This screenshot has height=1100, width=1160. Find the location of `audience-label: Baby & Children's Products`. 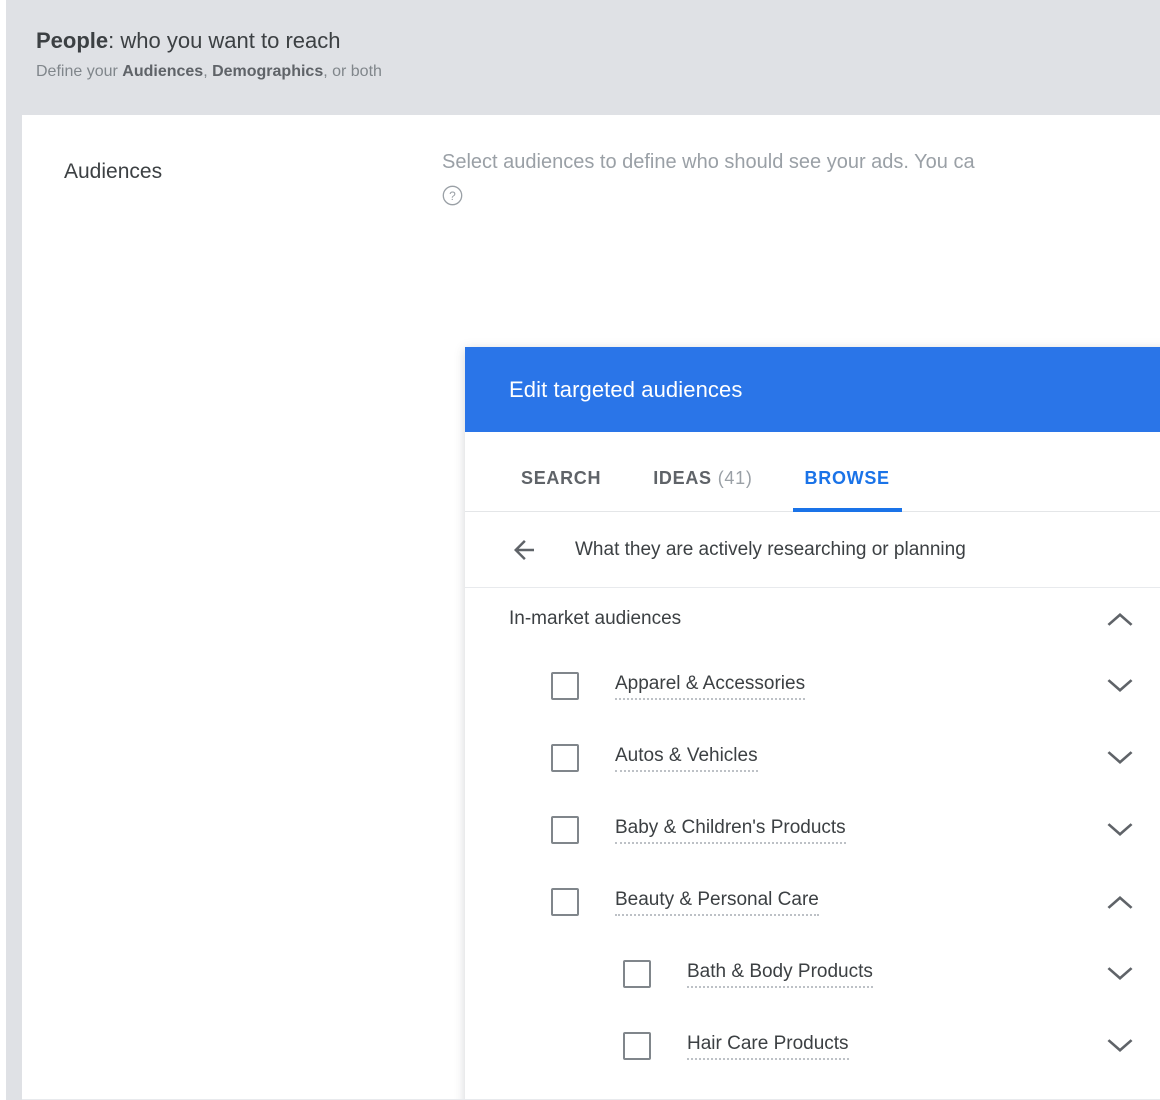

audience-label: Baby & Children's Products is located at coordinates (730, 830).